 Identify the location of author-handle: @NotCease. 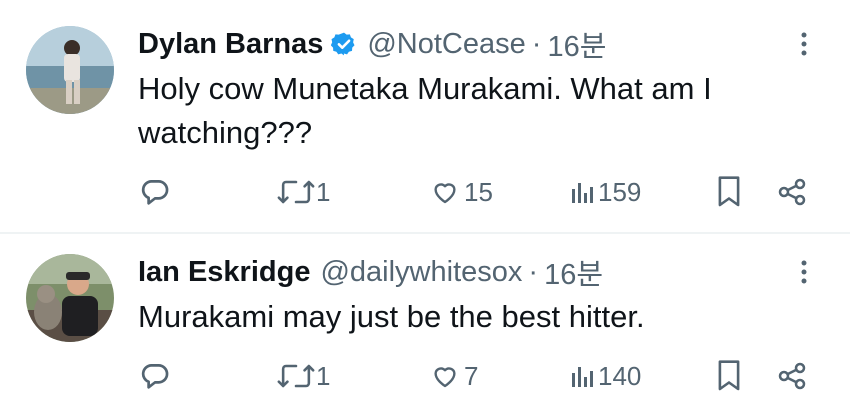
(446, 44).